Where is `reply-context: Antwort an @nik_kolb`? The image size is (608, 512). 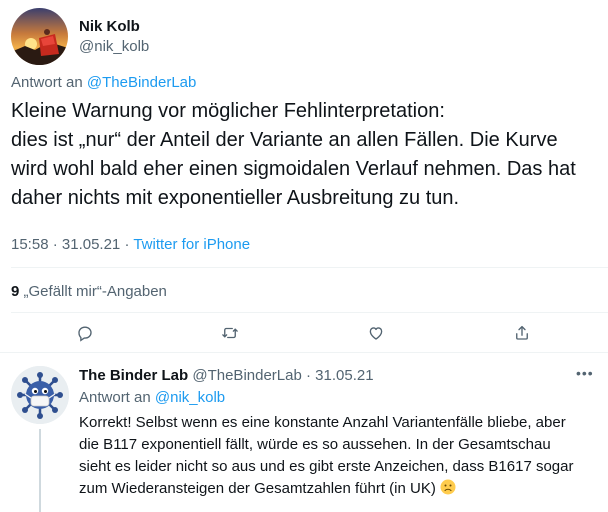
reply-context: Antwort an @nik_kolb is located at coordinates (152, 397).